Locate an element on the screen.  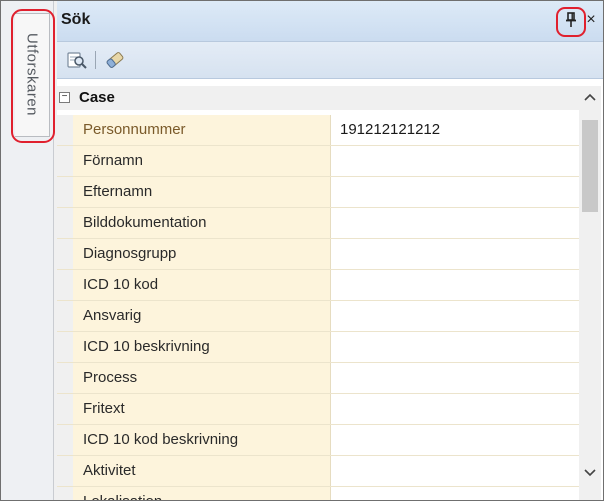
property-row: Efternamn is located at coordinates (318, 192).